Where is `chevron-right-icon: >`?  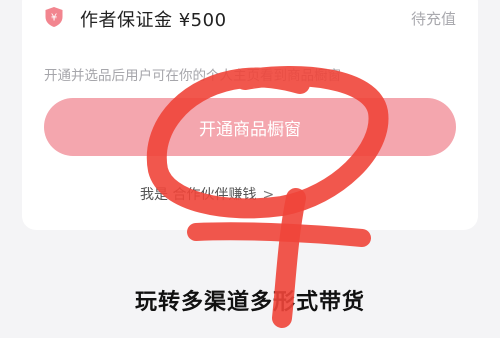 chevron-right-icon: > is located at coordinates (268, 195).